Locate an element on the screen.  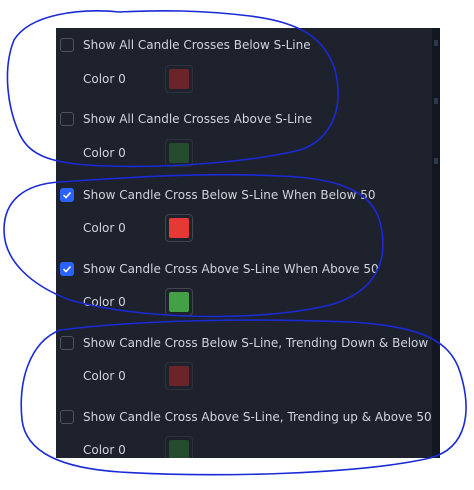
setting-row-0: Show All Candle Crosses Below S-Line is located at coordinates (185, 45).